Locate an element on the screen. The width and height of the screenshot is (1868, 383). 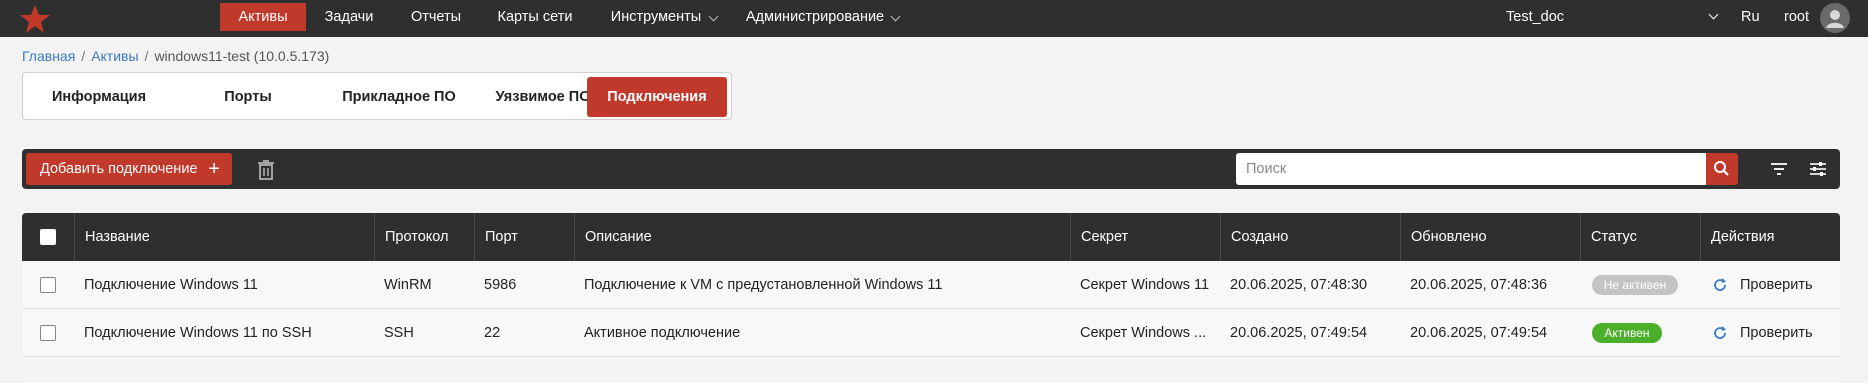
nav-item-administration: Администрирование is located at coordinates (815, 17).